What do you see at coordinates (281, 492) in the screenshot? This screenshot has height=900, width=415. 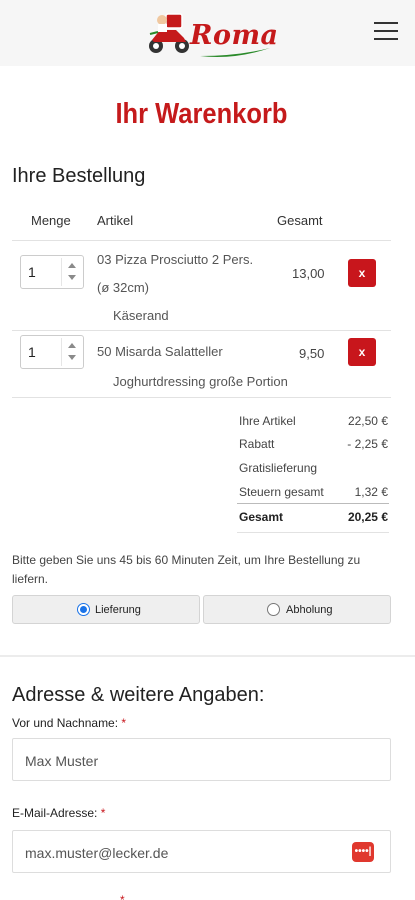 I see `summary-tax-label: Steuern gesamt` at bounding box center [281, 492].